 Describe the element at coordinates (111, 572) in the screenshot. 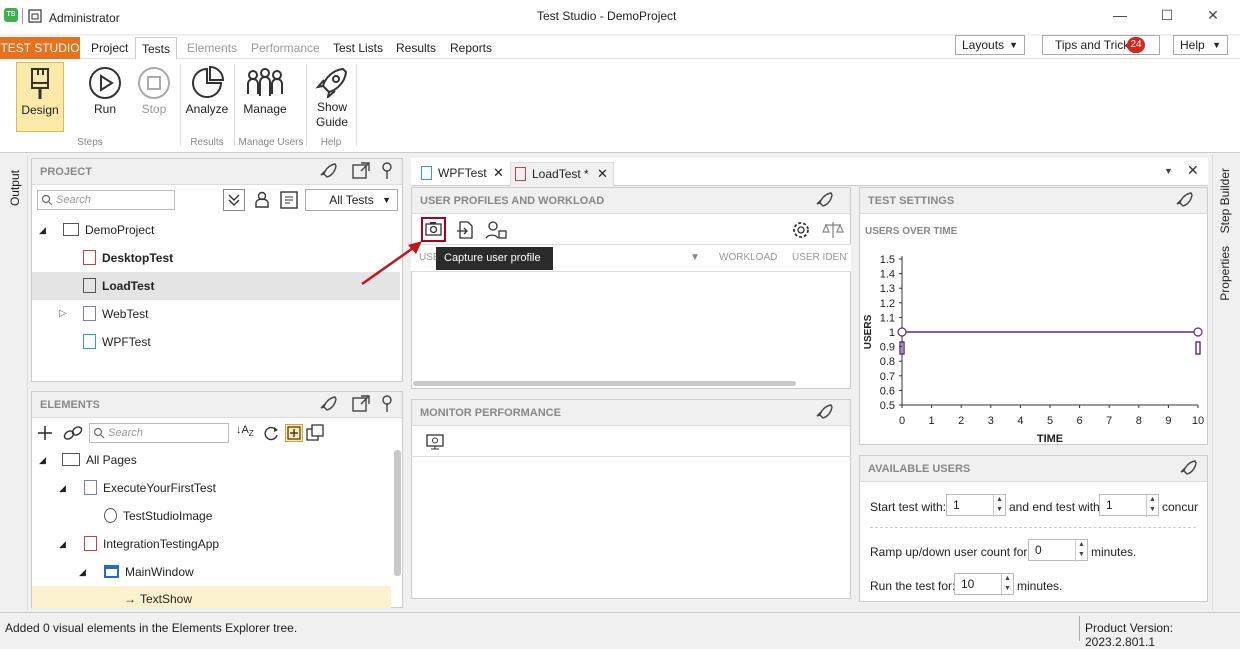

I see `window-icon` at that location.